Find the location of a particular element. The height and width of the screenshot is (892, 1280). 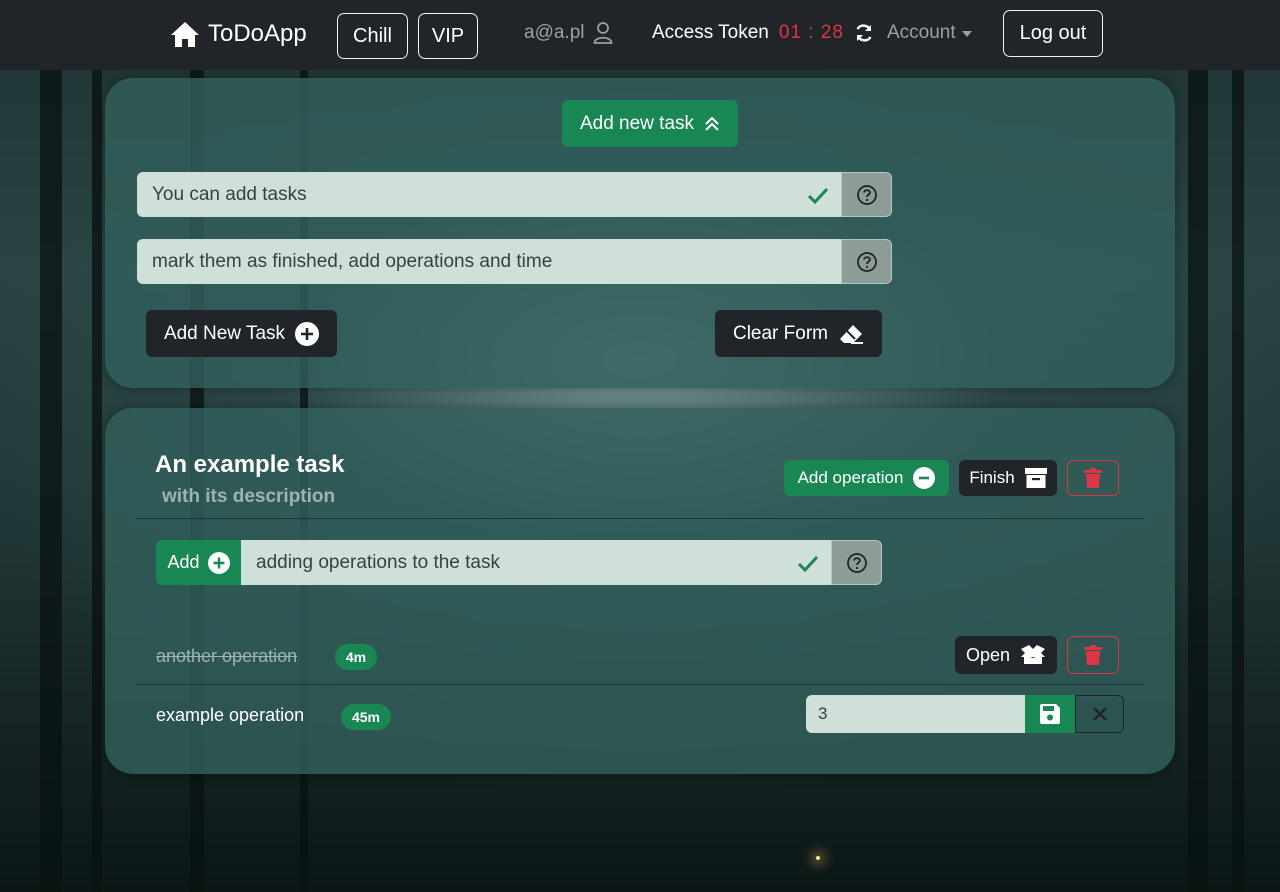

operation-form: Add adding operations to the task is located at coordinates (519, 562).